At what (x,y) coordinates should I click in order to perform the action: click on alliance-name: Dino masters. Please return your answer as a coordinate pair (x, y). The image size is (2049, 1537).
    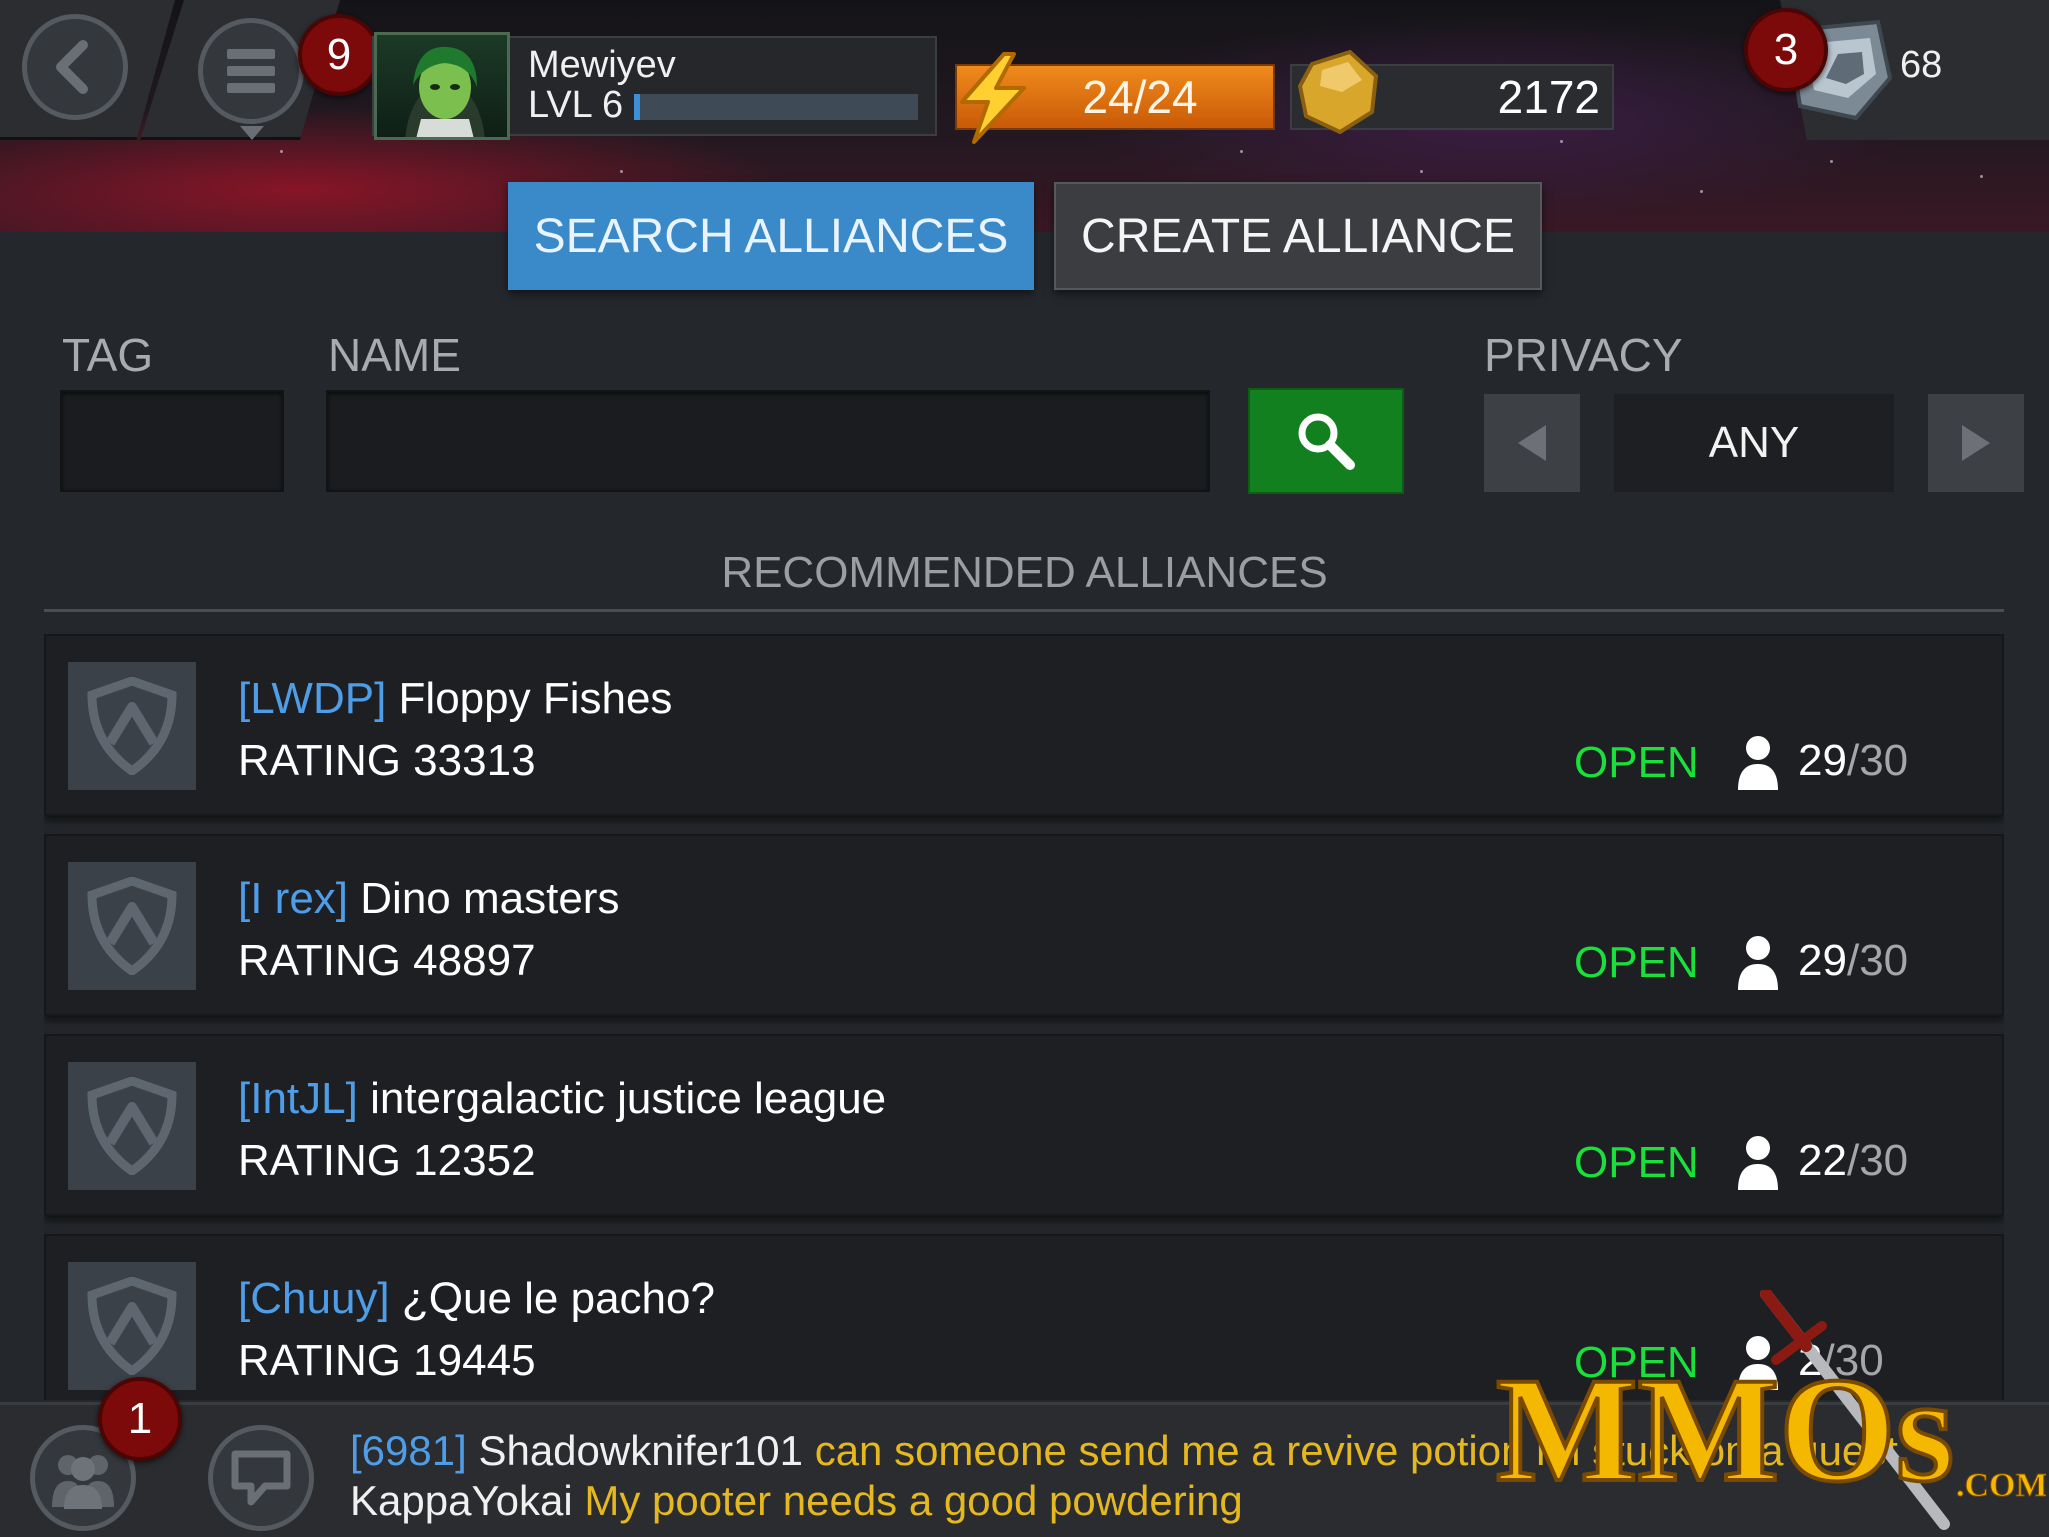
    Looking at the image, I should click on (490, 898).